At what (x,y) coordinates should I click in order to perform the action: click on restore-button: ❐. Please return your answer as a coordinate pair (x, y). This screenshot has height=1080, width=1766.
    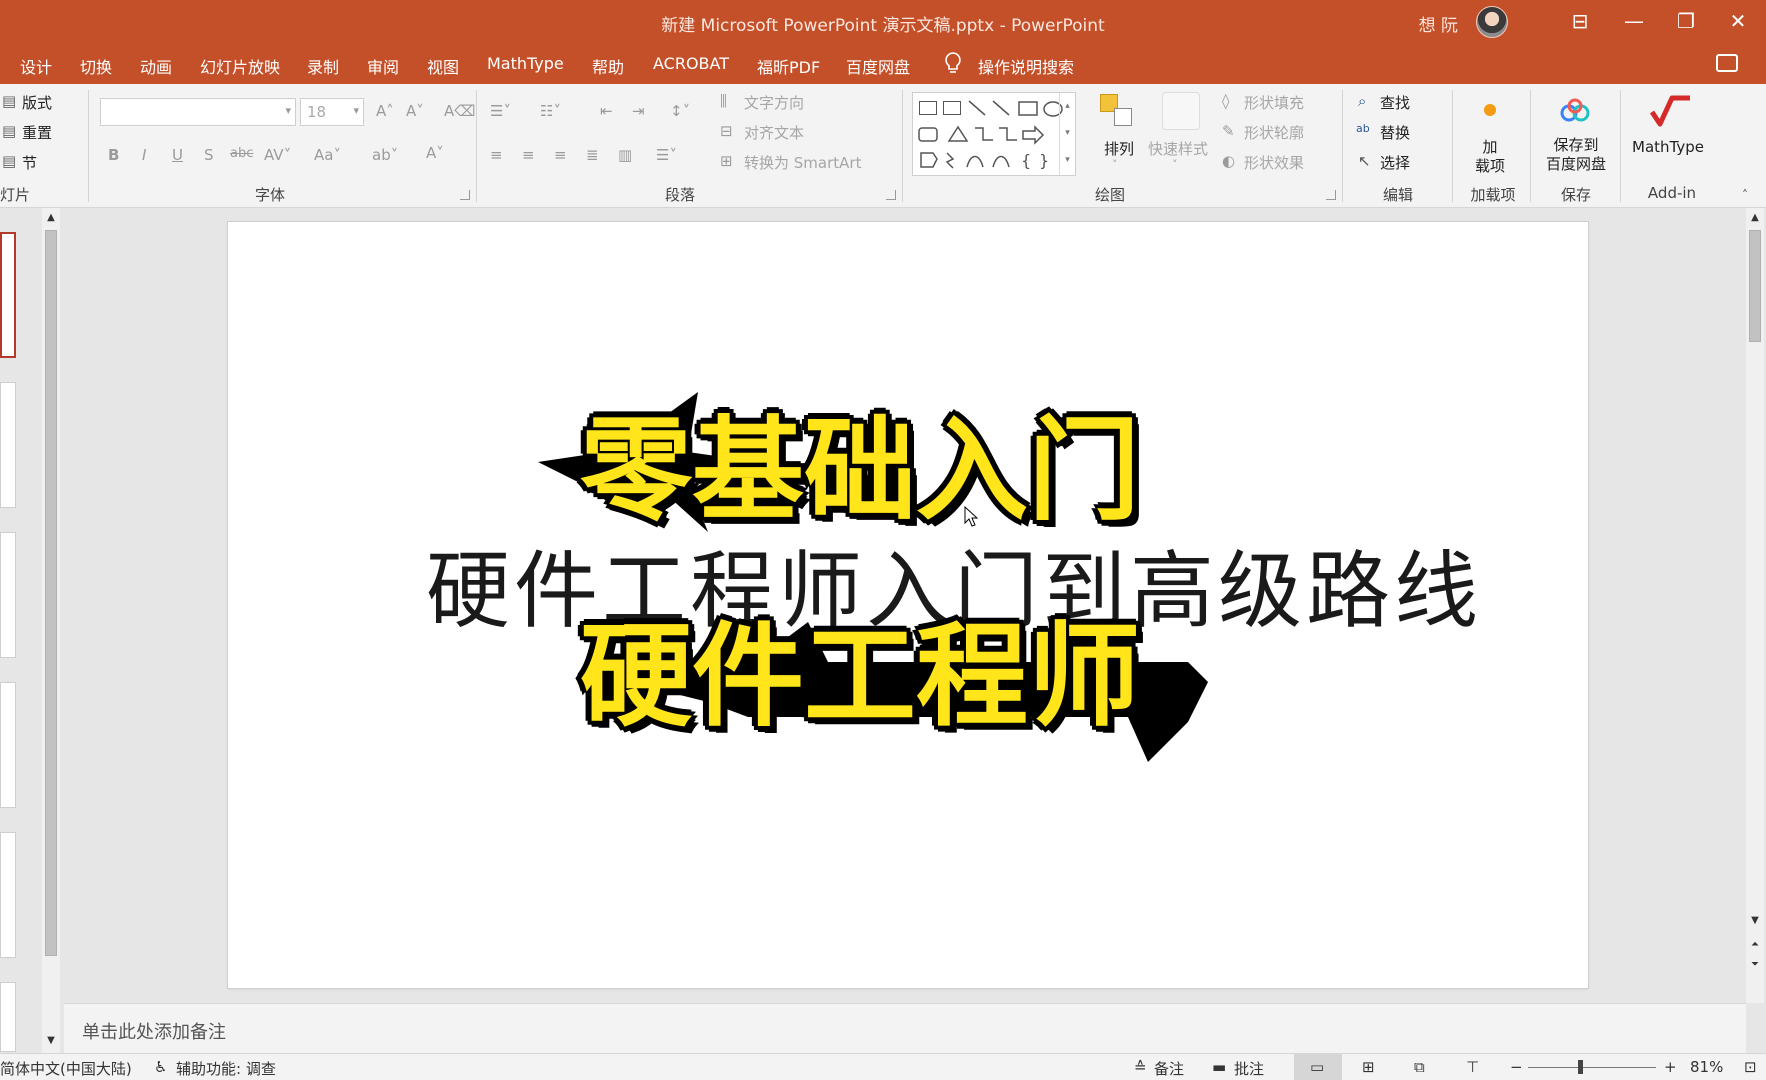
    Looking at the image, I should click on (1686, 22).